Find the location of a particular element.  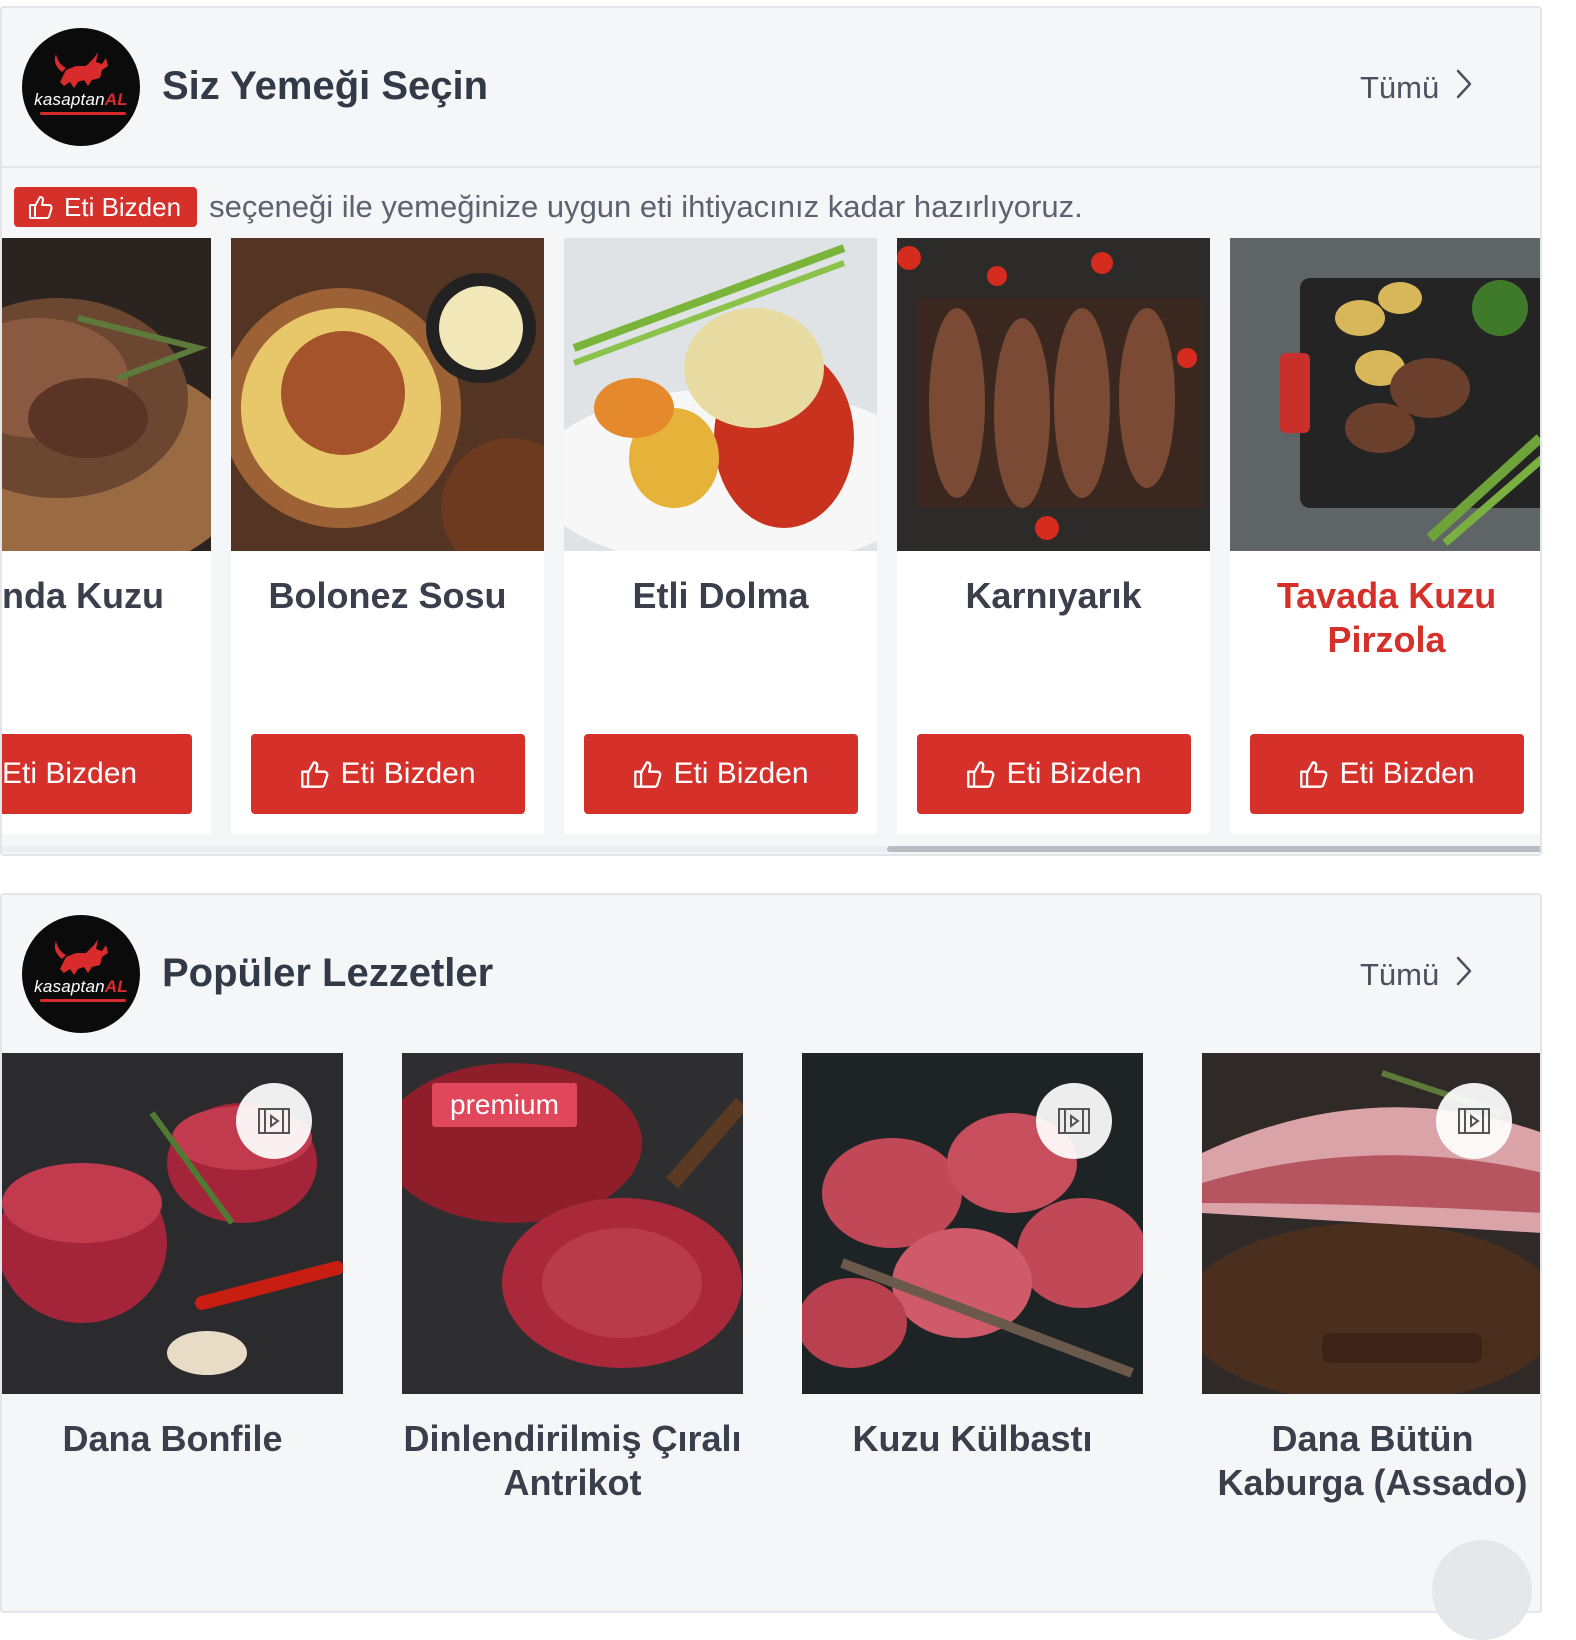

product-name: Dana Bütün Kaburga (Assado) is located at coordinates (1372, 1460).